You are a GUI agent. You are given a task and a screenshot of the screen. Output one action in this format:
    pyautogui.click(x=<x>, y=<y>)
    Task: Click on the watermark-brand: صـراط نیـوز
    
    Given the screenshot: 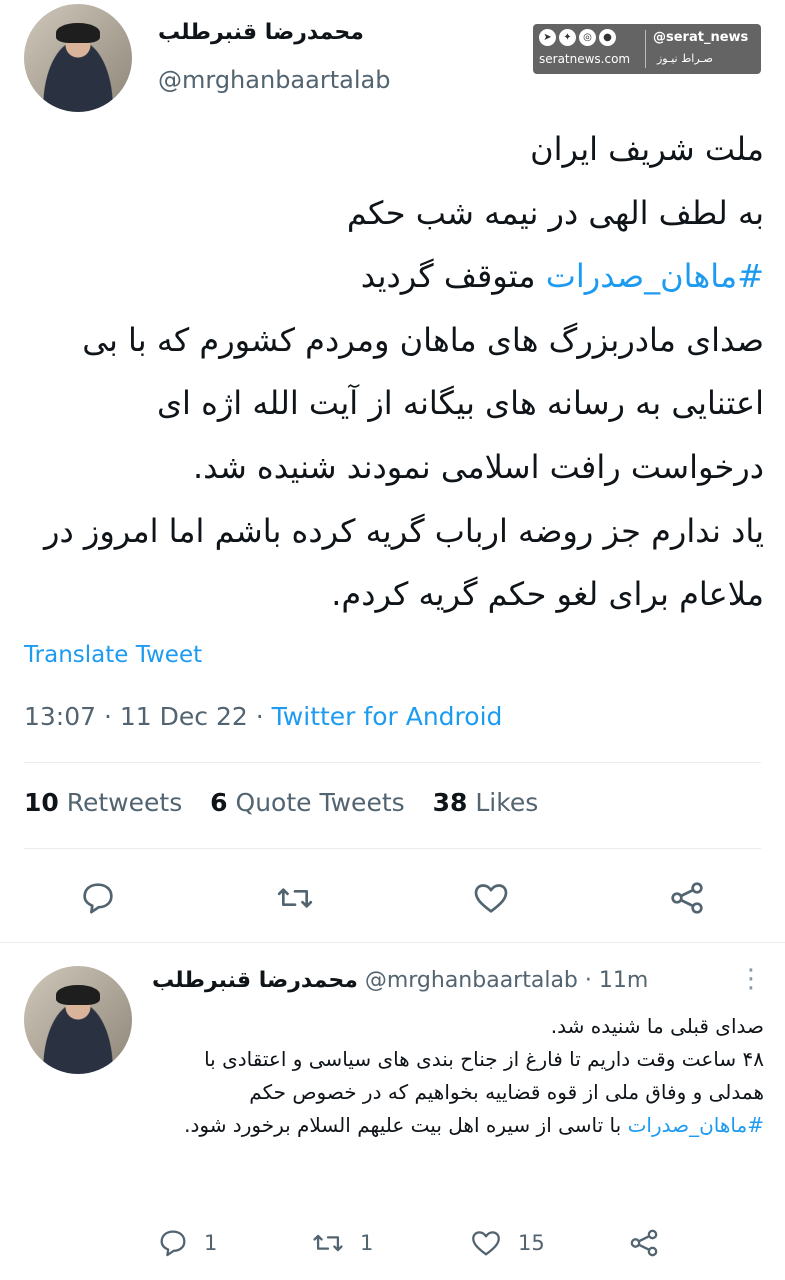 What is the action you would take?
    pyautogui.click(x=685, y=58)
    